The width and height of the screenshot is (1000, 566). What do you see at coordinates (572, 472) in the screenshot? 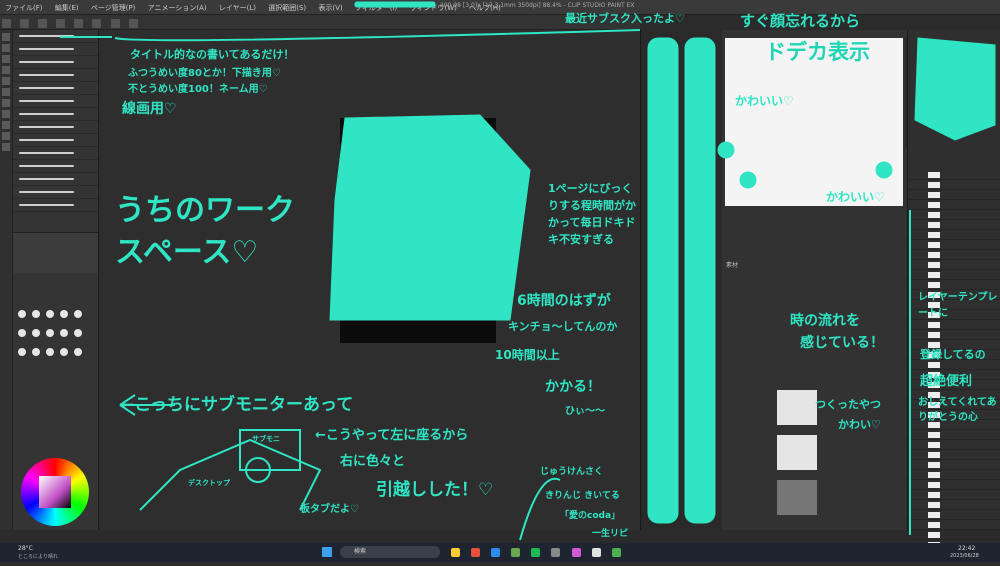
I see `note-music1: じゅうけんさく` at bounding box center [572, 472].